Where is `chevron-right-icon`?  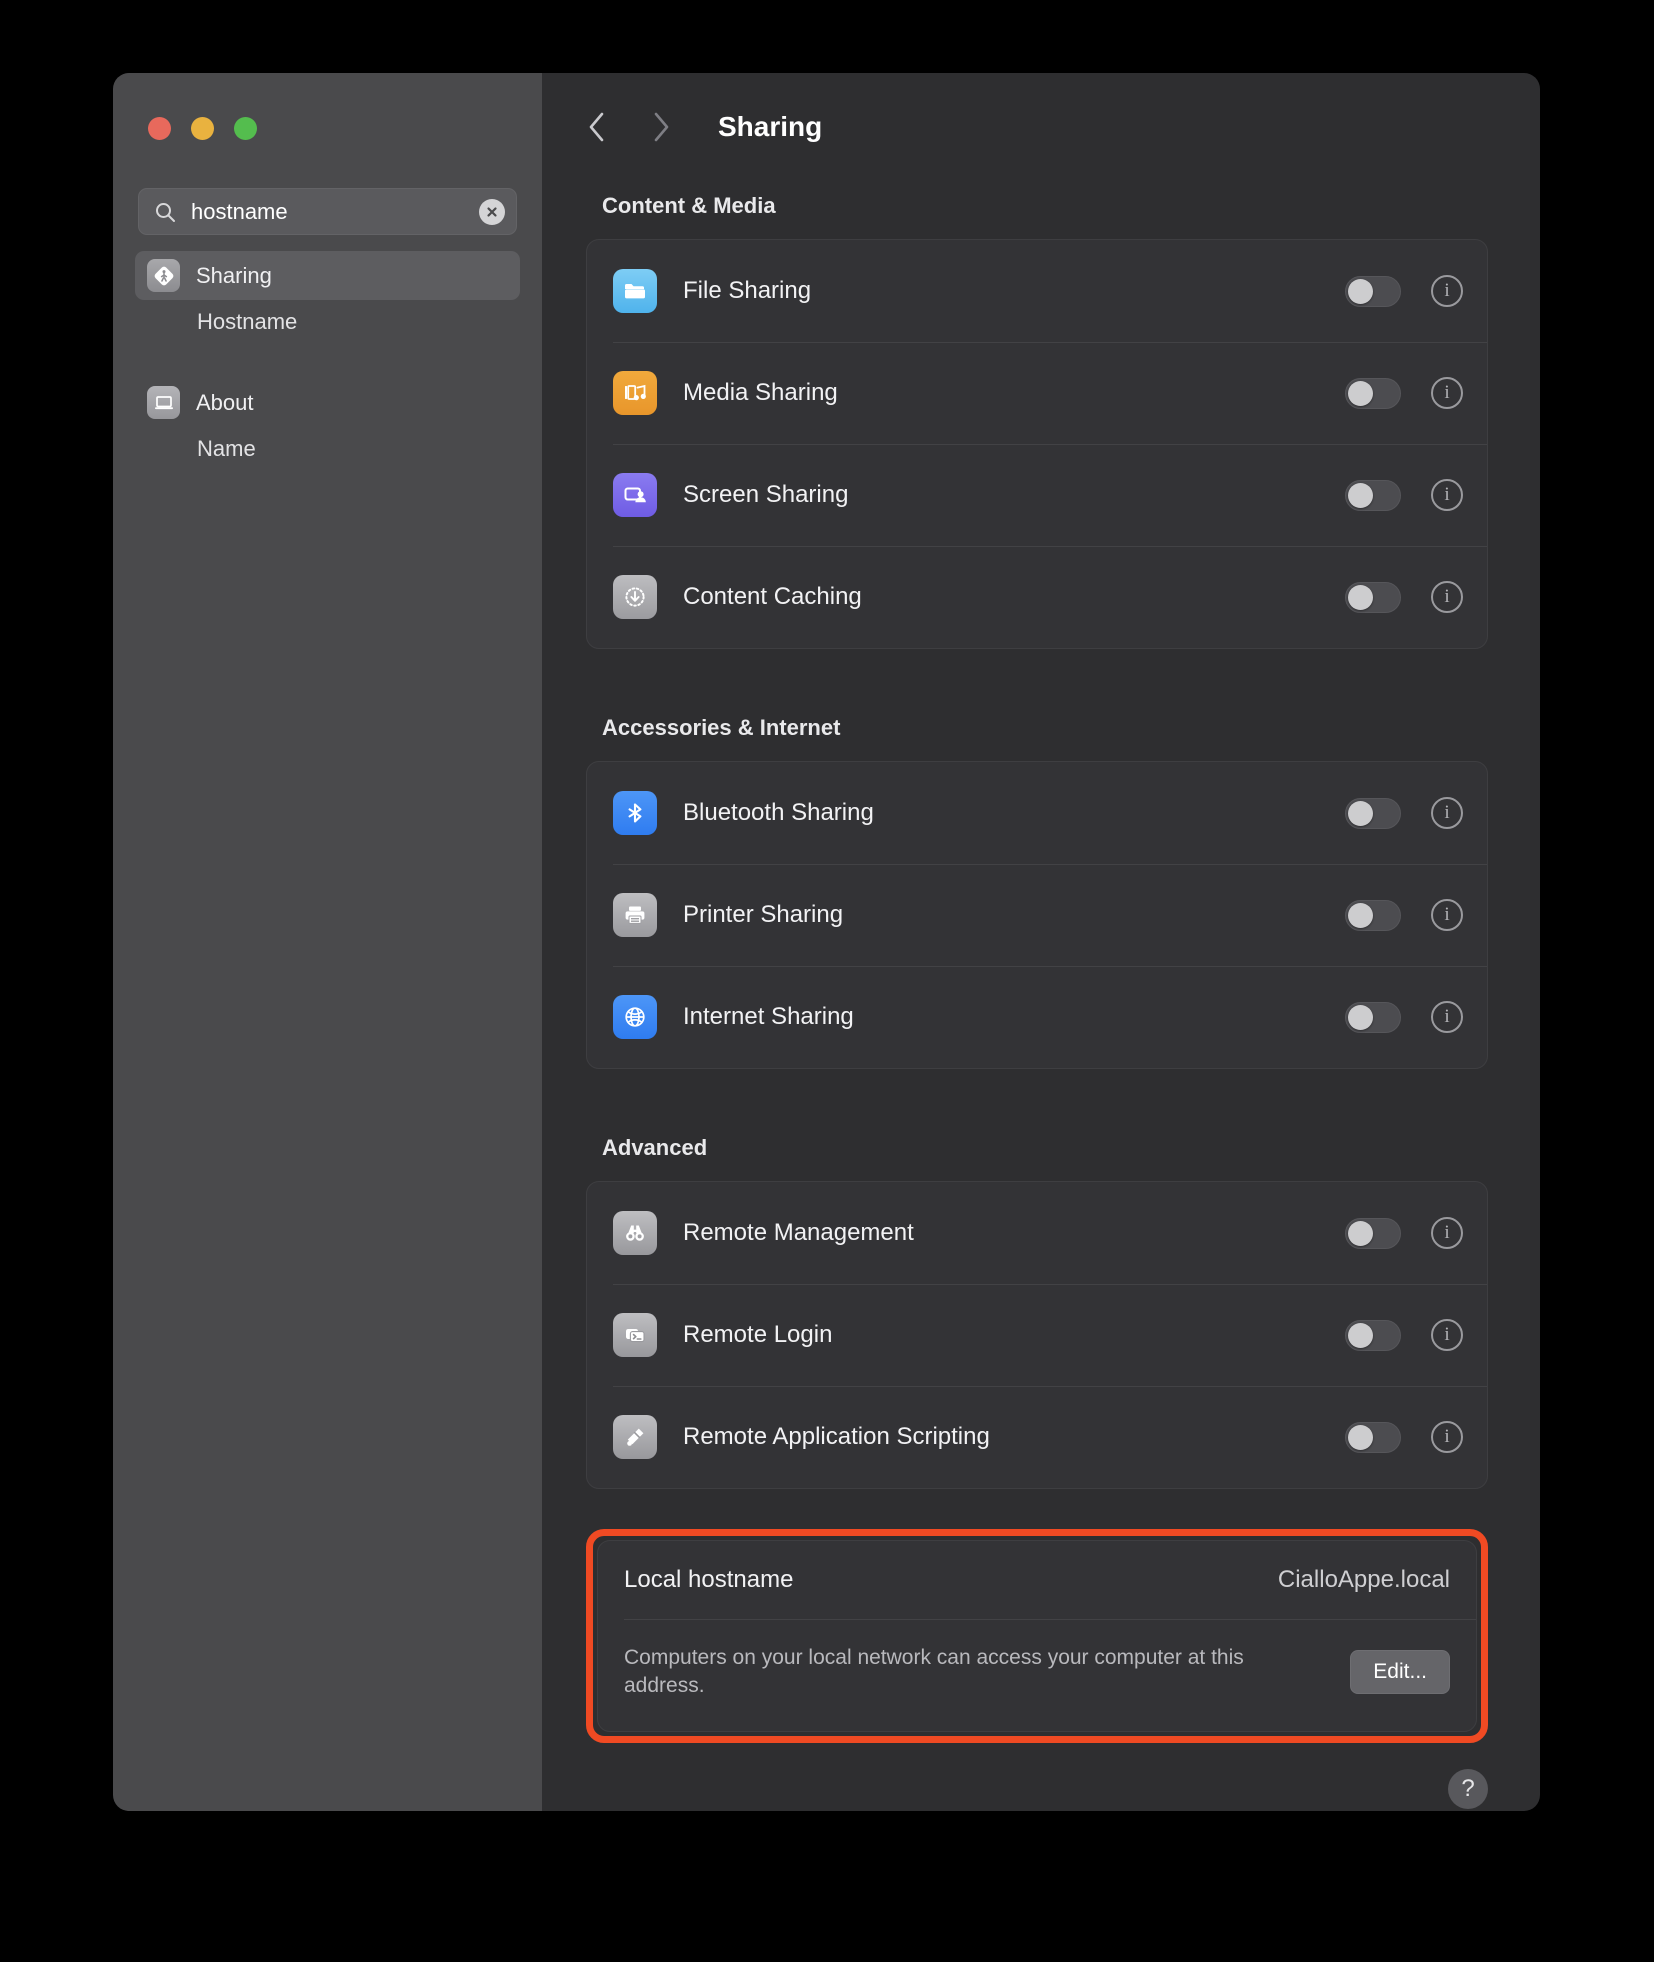
chevron-right-icon is located at coordinates (661, 127).